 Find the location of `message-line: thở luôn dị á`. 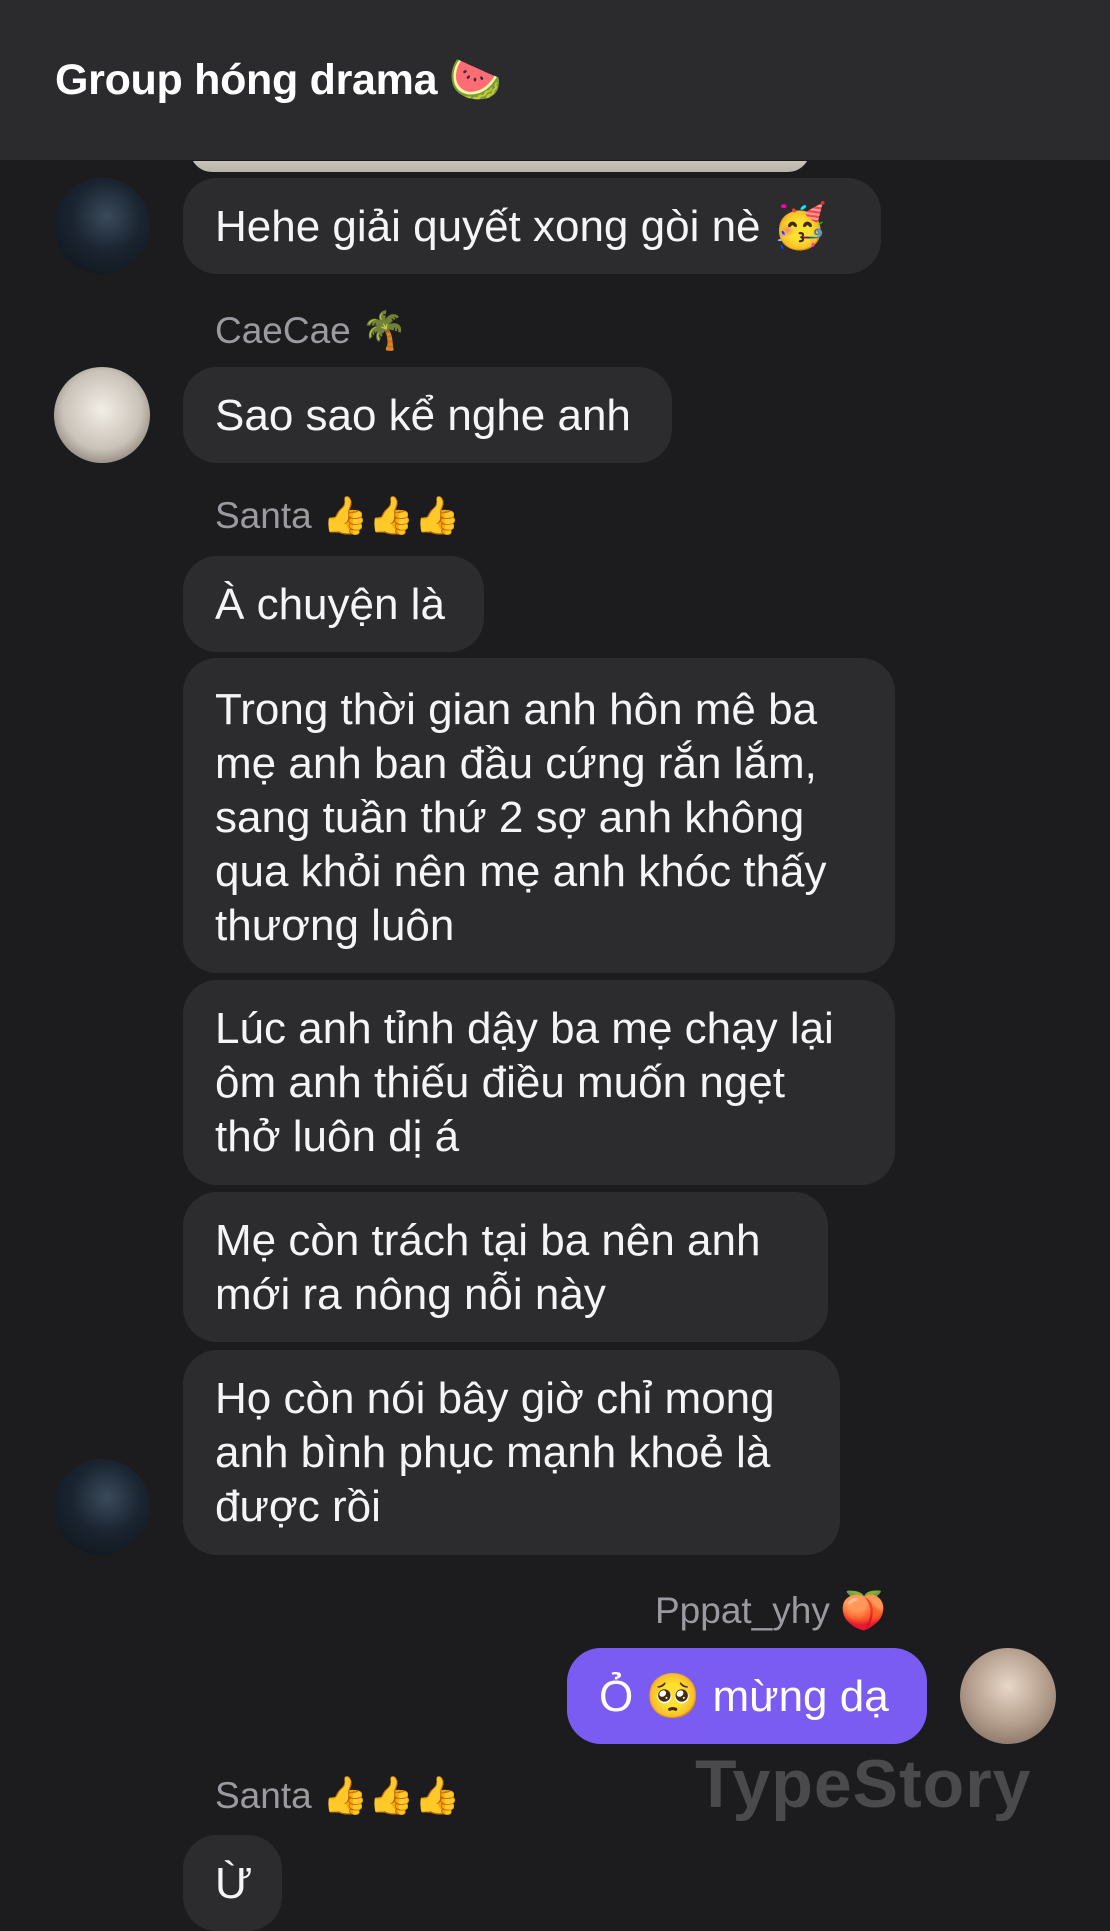

message-line: thở luôn dị á is located at coordinates (337, 1136).